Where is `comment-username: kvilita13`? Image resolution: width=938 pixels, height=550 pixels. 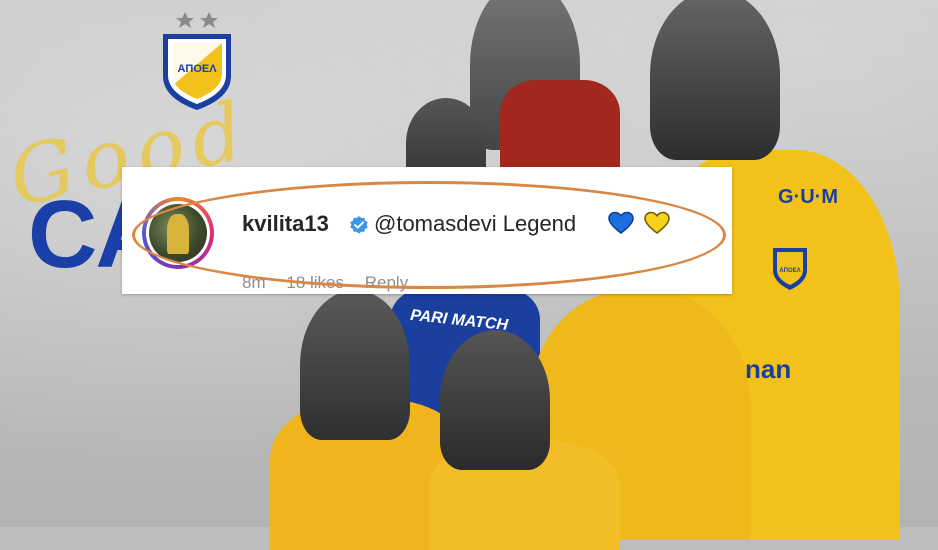 comment-username: kvilita13 is located at coordinates (285, 224).